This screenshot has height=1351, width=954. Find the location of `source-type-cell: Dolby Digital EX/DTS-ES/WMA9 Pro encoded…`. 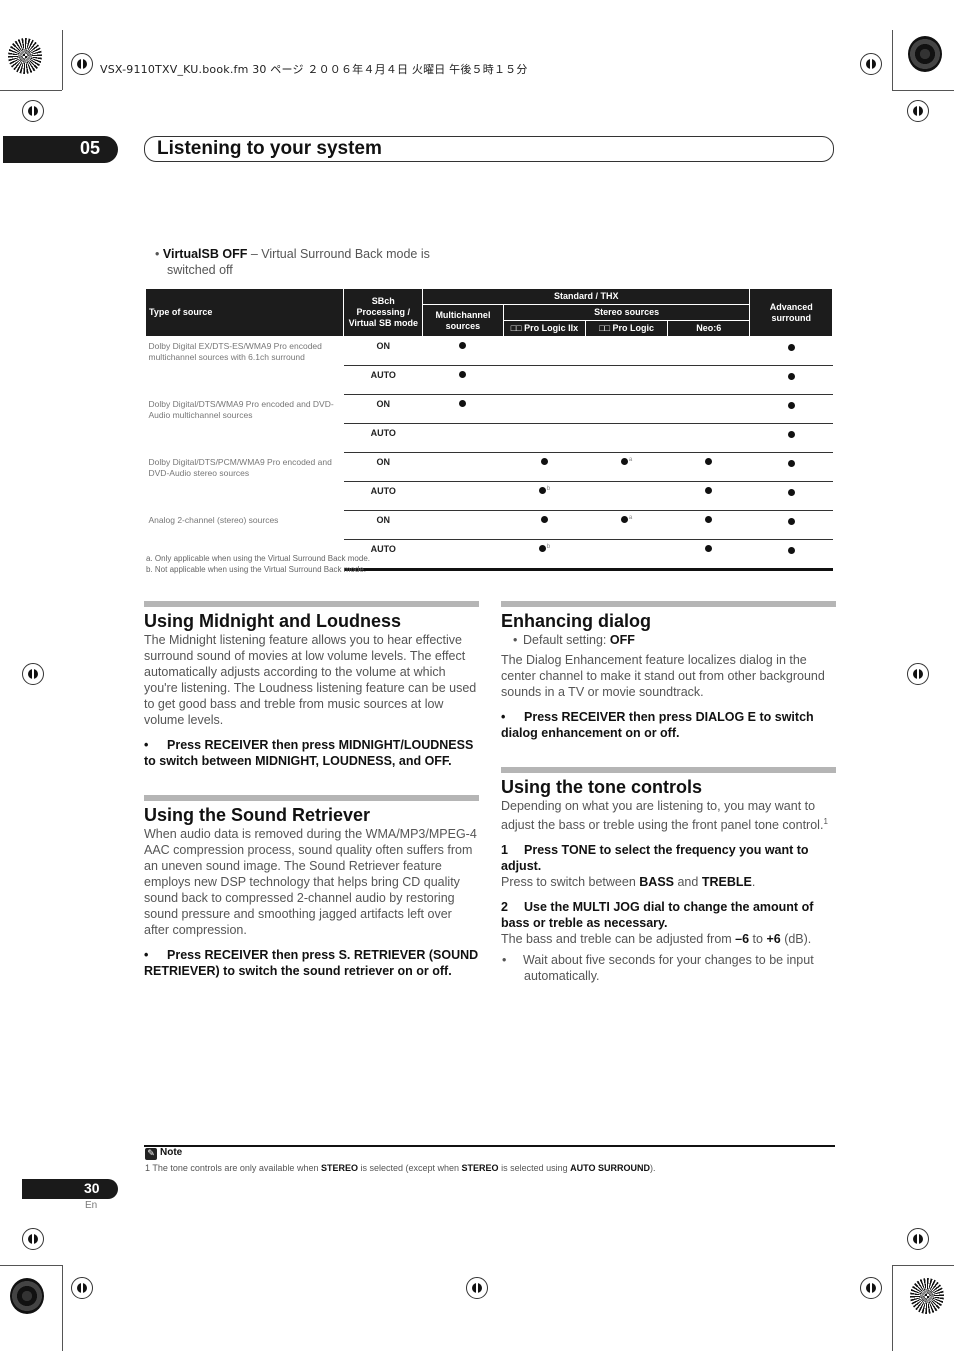

source-type-cell: Dolby Digital EX/DTS-ES/WMA9 Pro encoded… is located at coordinates (235, 351).